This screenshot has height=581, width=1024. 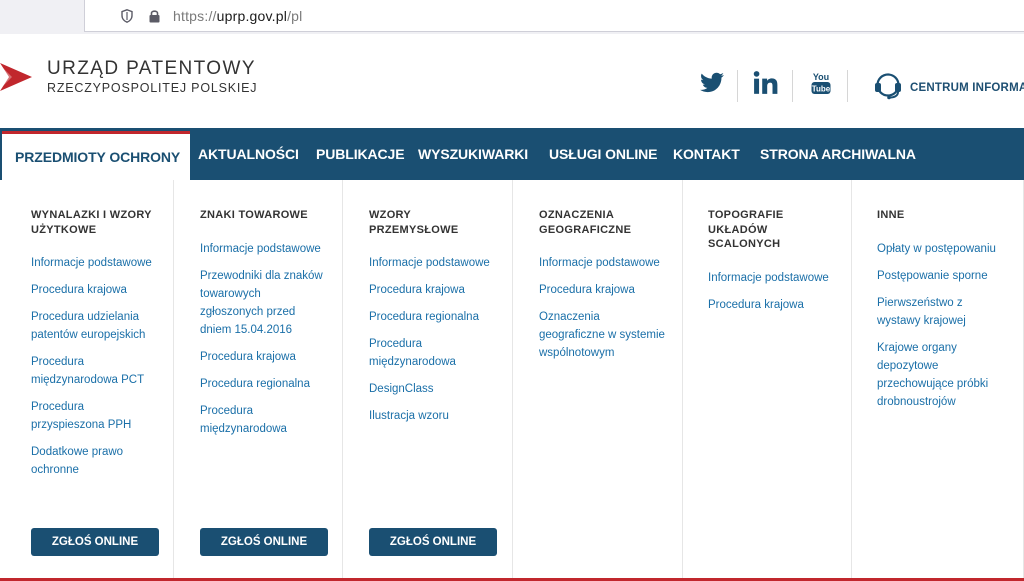 I want to click on linkedin-icon, so click(x=766, y=83).